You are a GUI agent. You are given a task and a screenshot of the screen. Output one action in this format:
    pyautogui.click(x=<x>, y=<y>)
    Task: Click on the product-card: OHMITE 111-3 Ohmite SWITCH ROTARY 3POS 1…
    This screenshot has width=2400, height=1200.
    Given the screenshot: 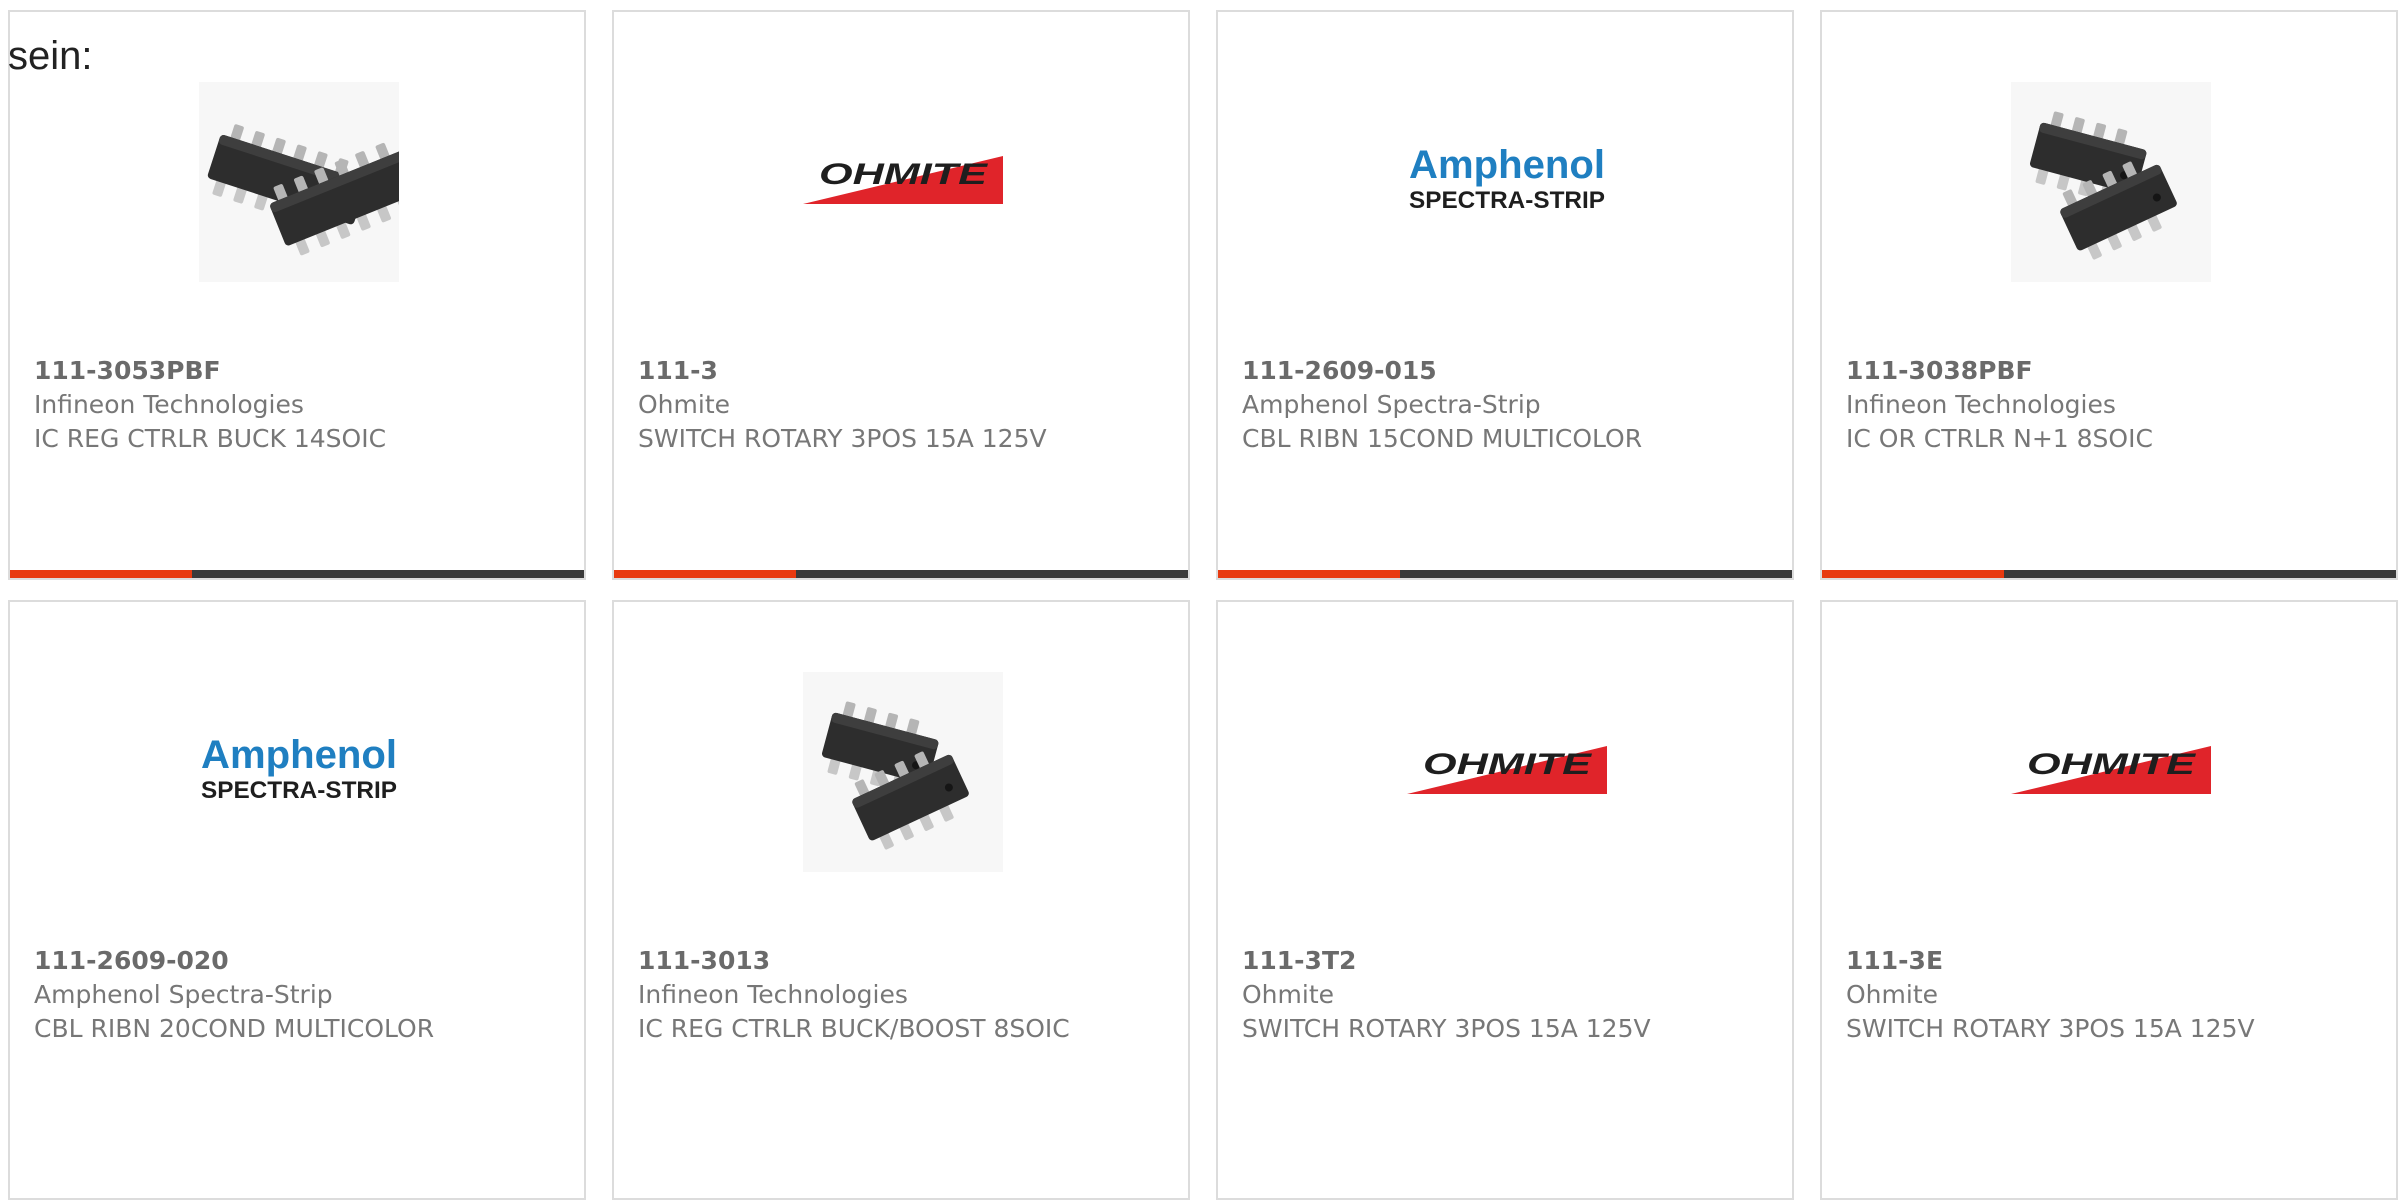 What is the action you would take?
    pyautogui.click(x=901, y=295)
    